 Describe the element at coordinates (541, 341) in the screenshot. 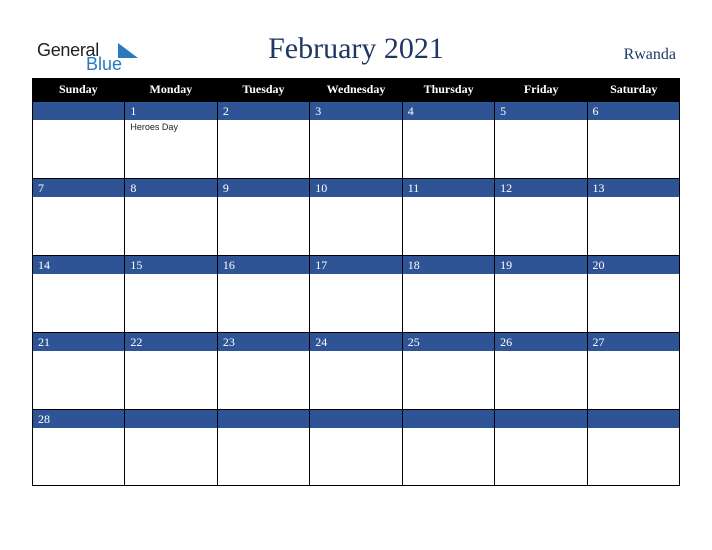

I see `day-number: 26` at that location.